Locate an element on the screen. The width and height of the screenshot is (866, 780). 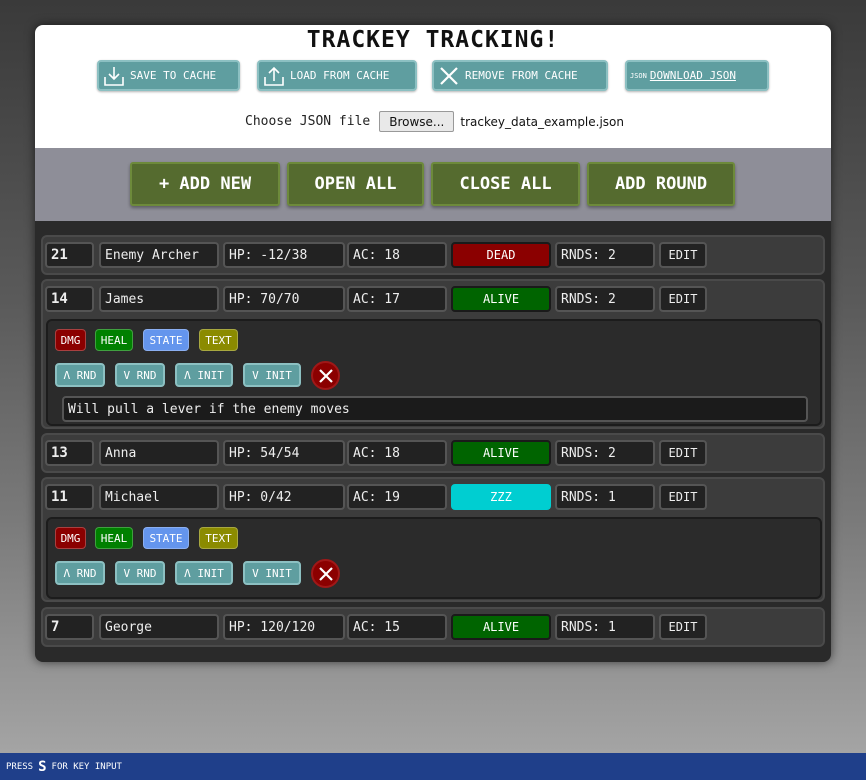
remove-from-cache-label: REMOVE FROM CACHE is located at coordinates (521, 75).